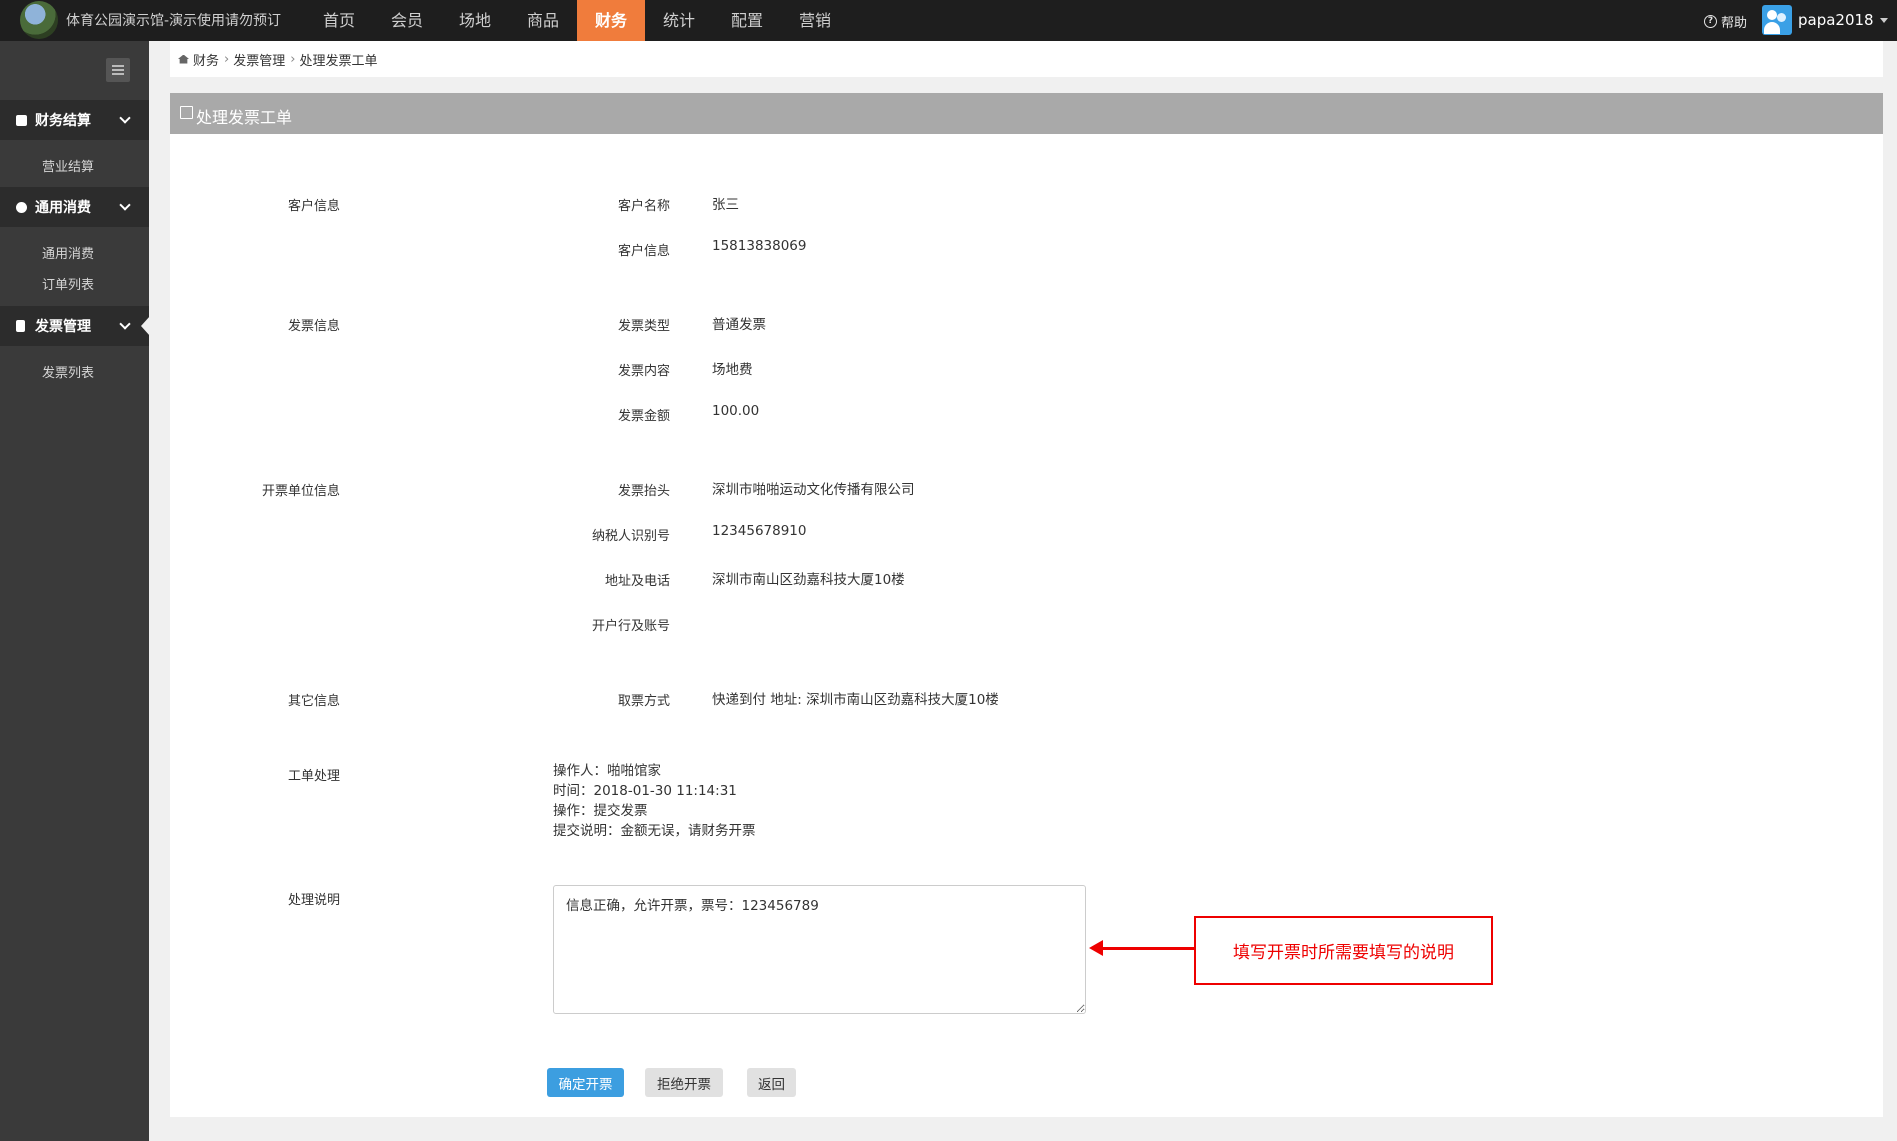 The height and width of the screenshot is (1141, 1897). Describe the element at coordinates (338, 61) in the screenshot. I see `breadcrumb-current: 处理发票工单` at that location.